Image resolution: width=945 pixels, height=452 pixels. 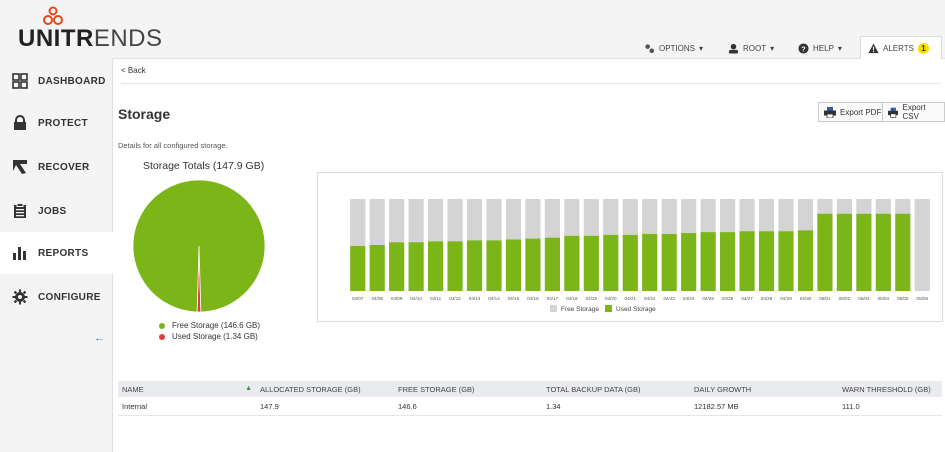 I want to click on pie-legend-item: Used Storage (1.34 GB), so click(x=209, y=336).